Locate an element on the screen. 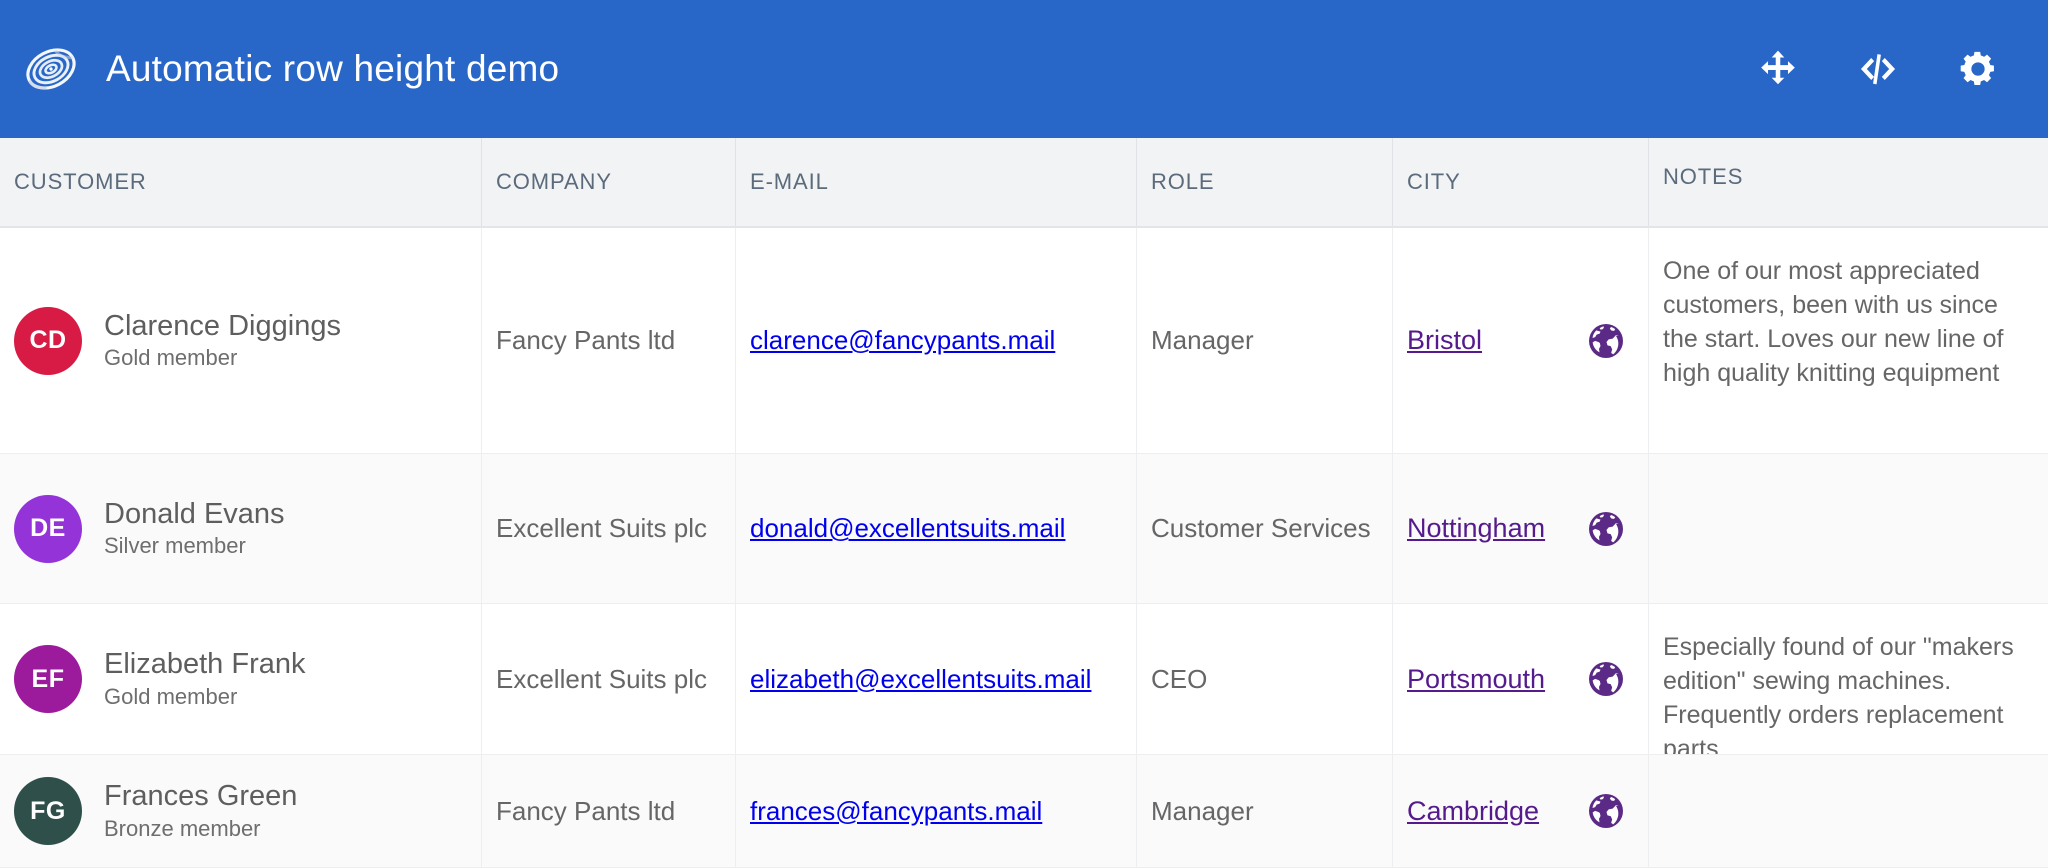  customer-name: Clarence Diggings is located at coordinates (222, 325).